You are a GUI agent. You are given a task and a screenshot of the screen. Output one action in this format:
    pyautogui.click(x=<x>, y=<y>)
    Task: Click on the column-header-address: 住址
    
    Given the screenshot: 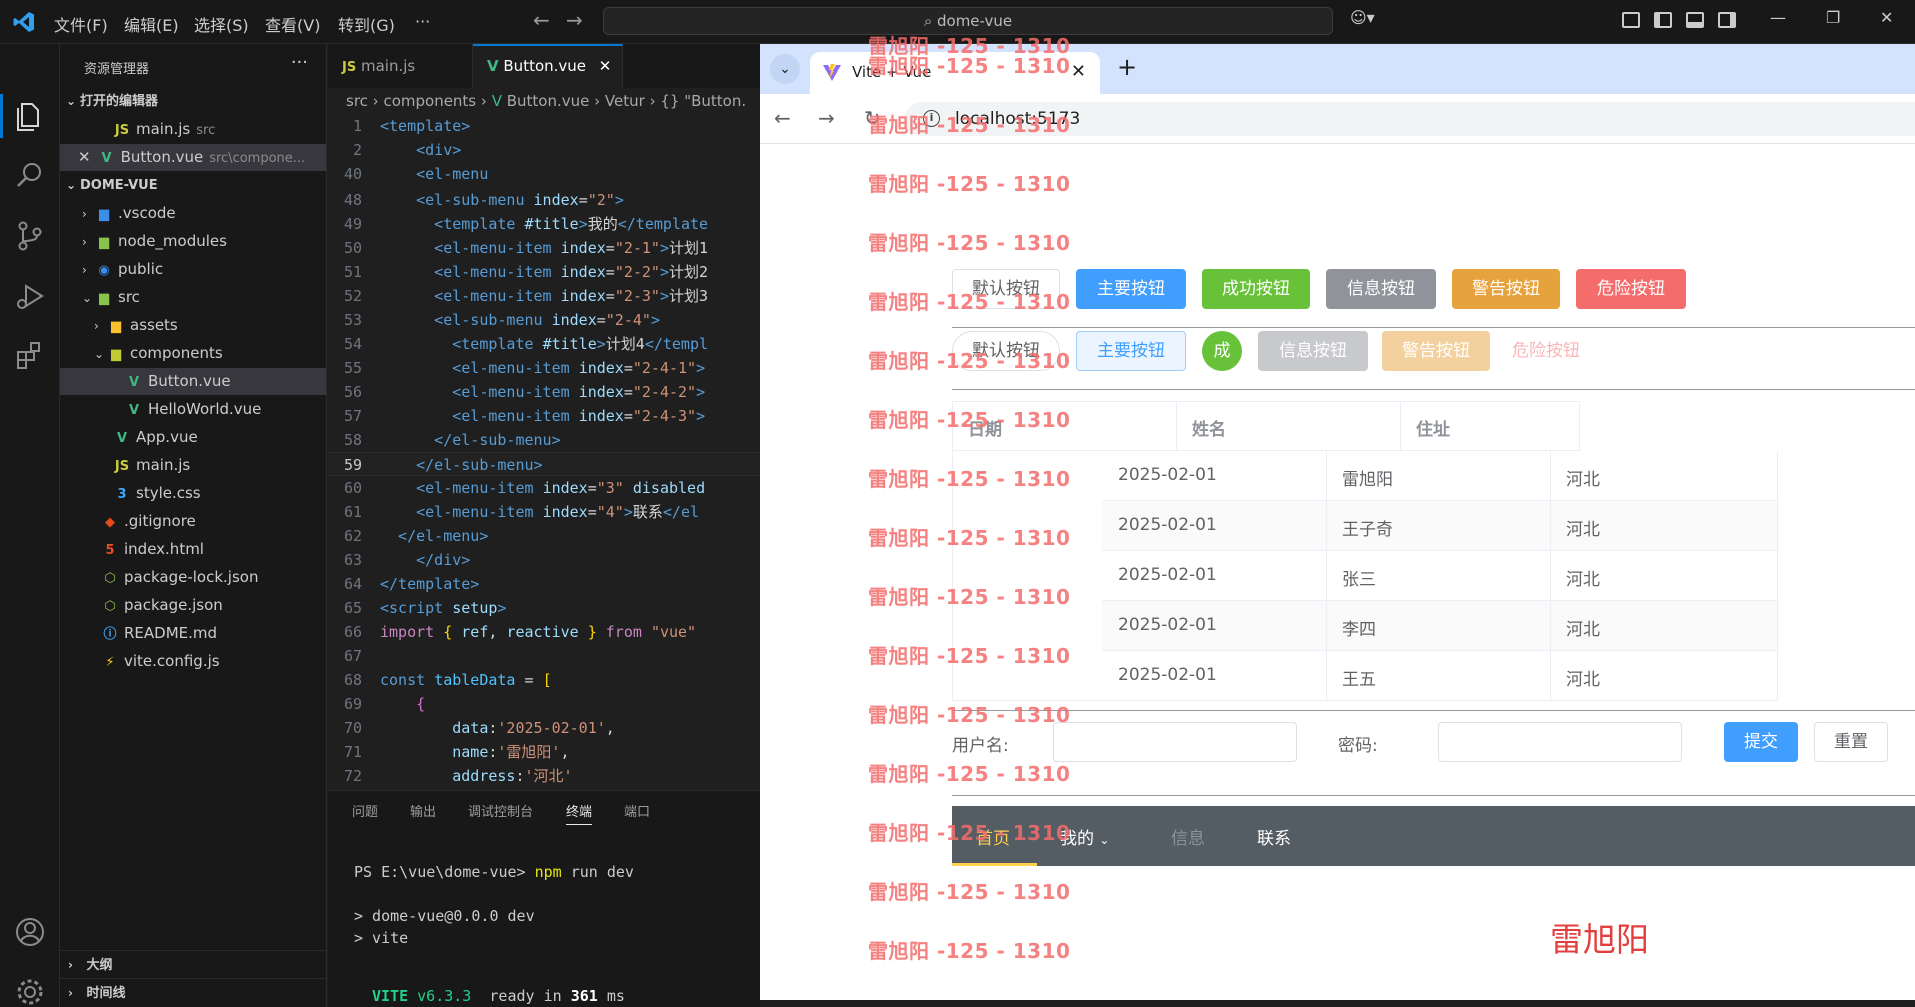 What is the action you would take?
    pyautogui.click(x=1433, y=427)
    